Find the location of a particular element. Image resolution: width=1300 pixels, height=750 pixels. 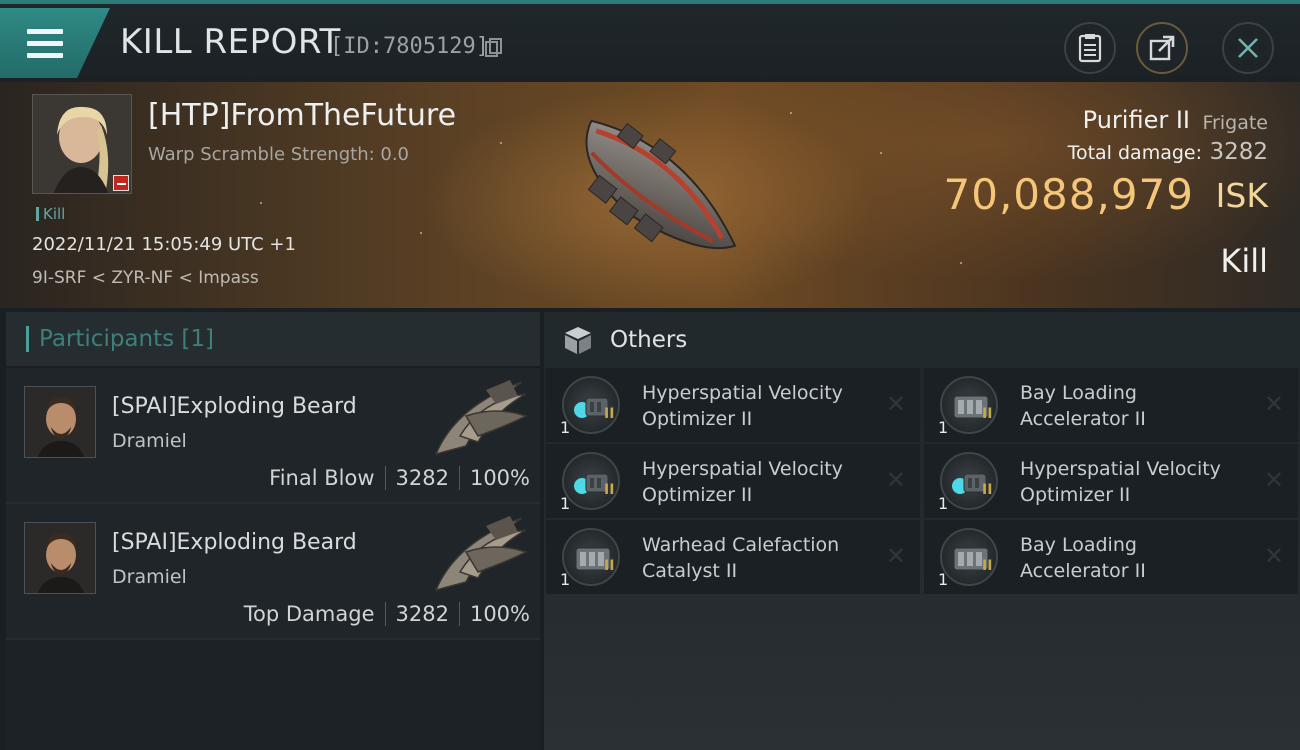

ship-name: Purifier II is located at coordinates (1136, 120).